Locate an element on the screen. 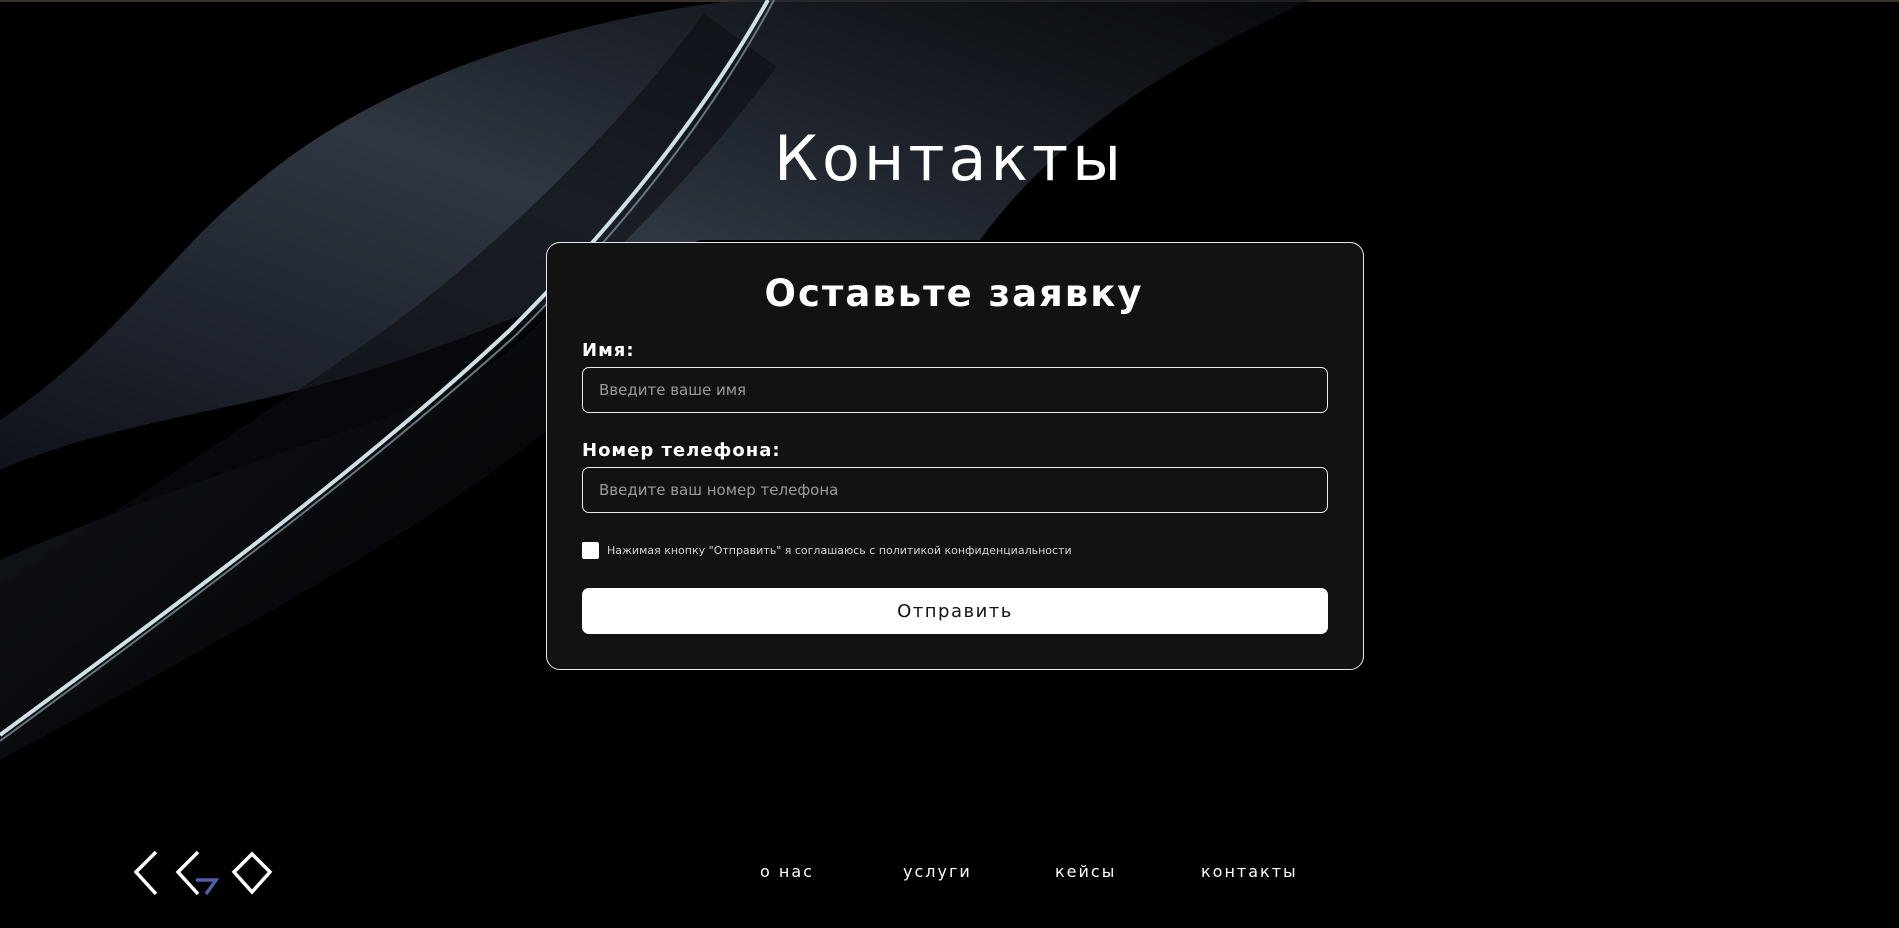  nav-link-cases: кейсы is located at coordinates (1085, 871).